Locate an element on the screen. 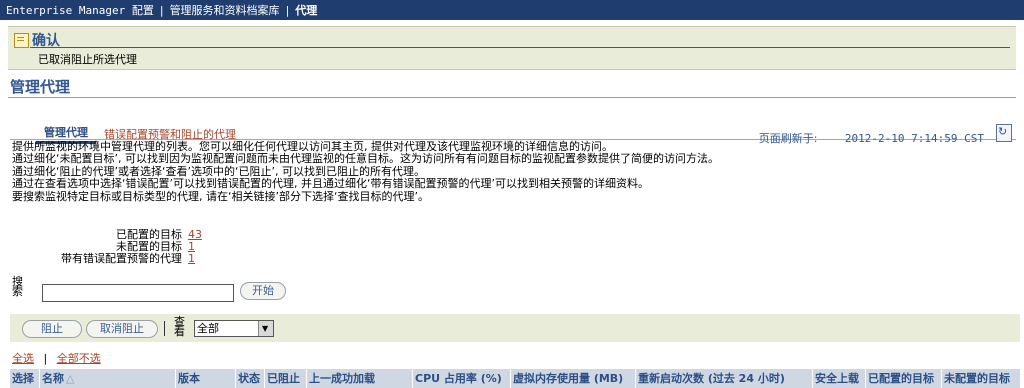 The width and height of the screenshot is (1024, 388). column-last-upload: 上一成功加载 is located at coordinates (360, 378).